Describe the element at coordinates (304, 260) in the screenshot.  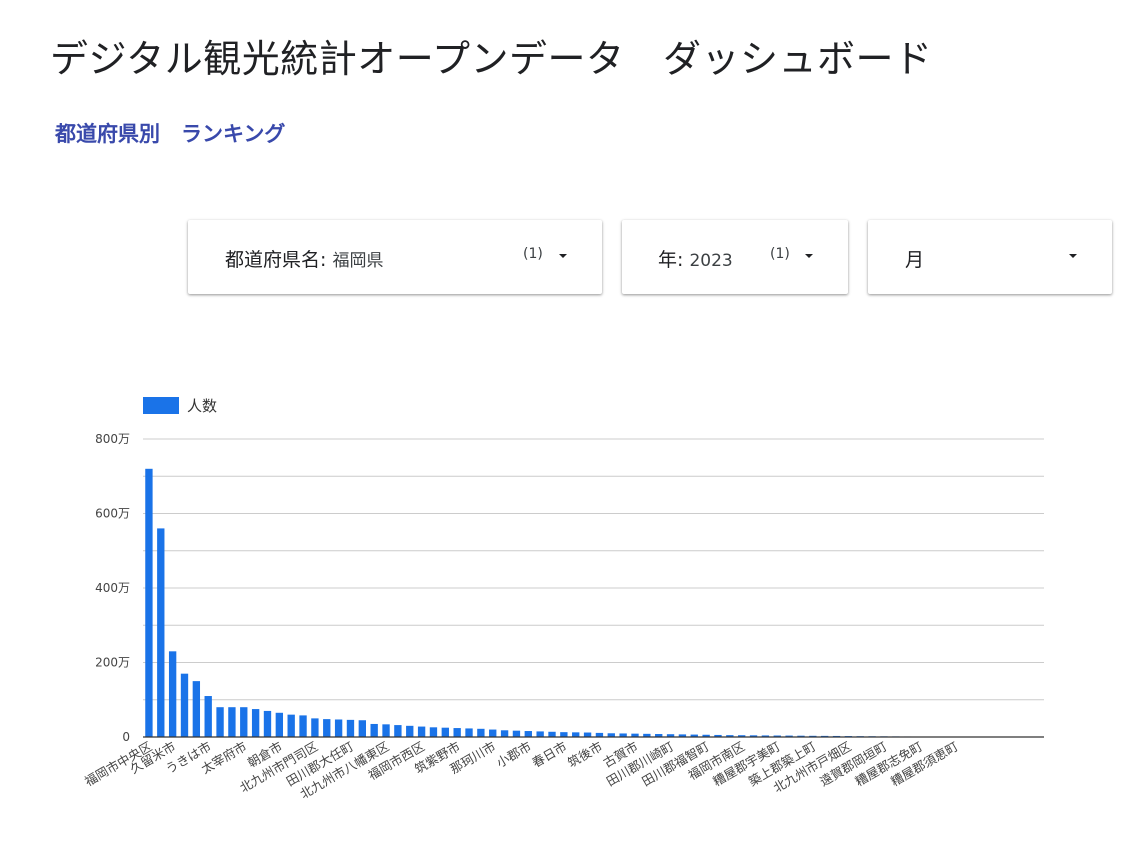
I see `prefecture-filter-label: 都道府県名: 福岡県` at that location.